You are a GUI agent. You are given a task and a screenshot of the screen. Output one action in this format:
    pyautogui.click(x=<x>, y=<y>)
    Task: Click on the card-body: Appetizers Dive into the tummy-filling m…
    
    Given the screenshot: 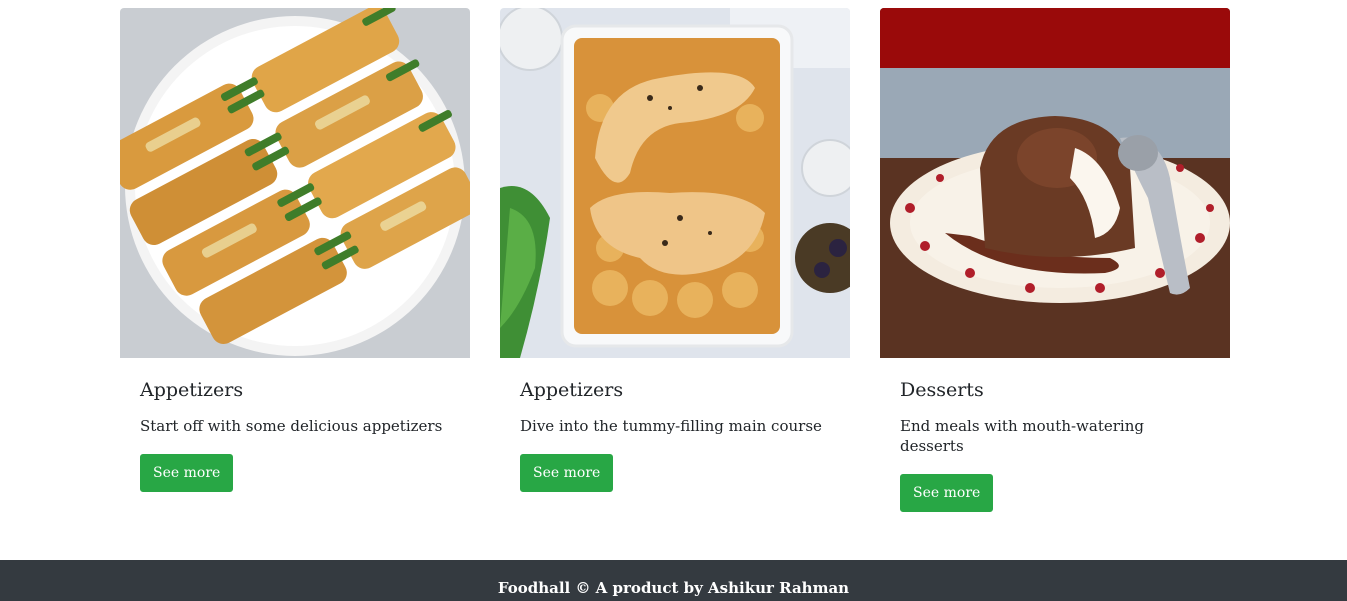 What is the action you would take?
    pyautogui.click(x=675, y=425)
    